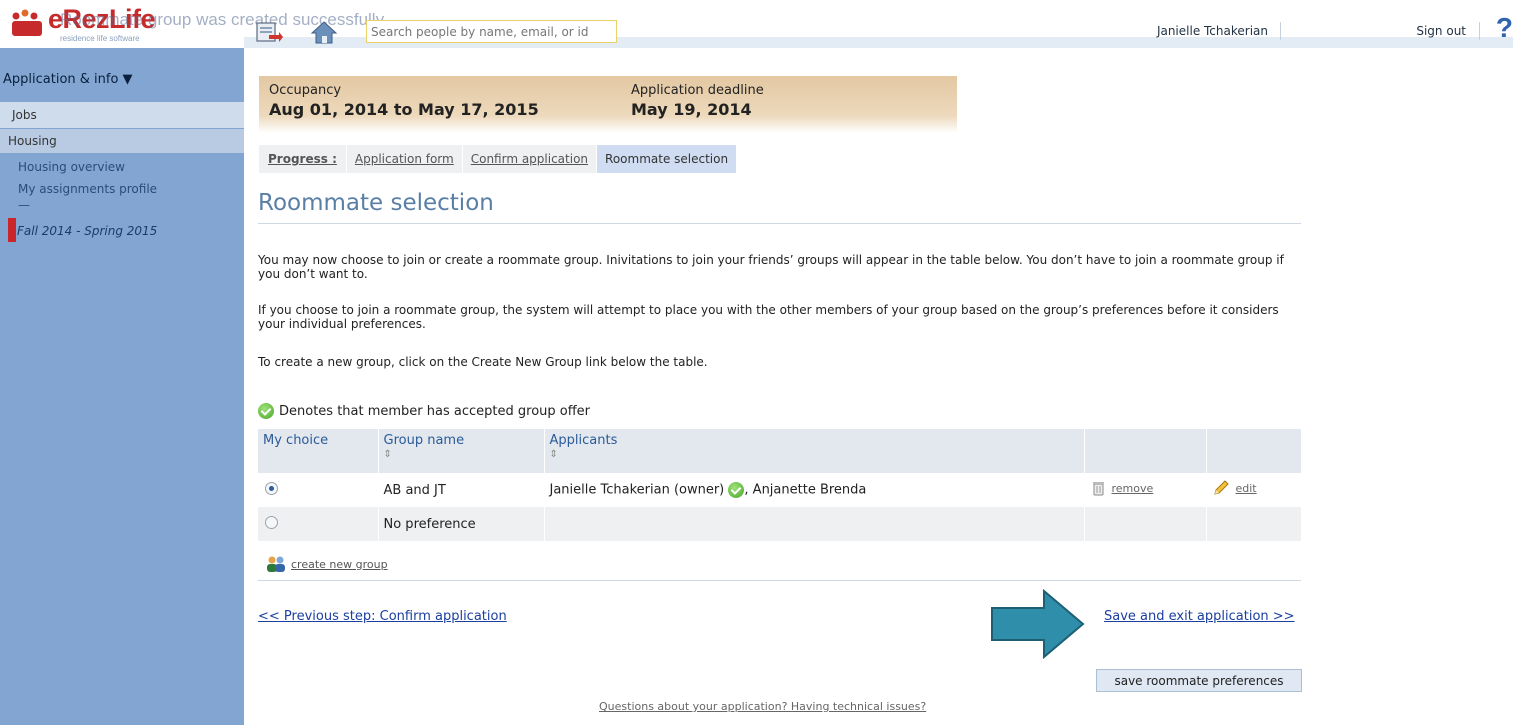 Image resolution: width=1513 pixels, height=725 pixels. I want to click on occupancy-label: Occupancy, so click(305, 90).